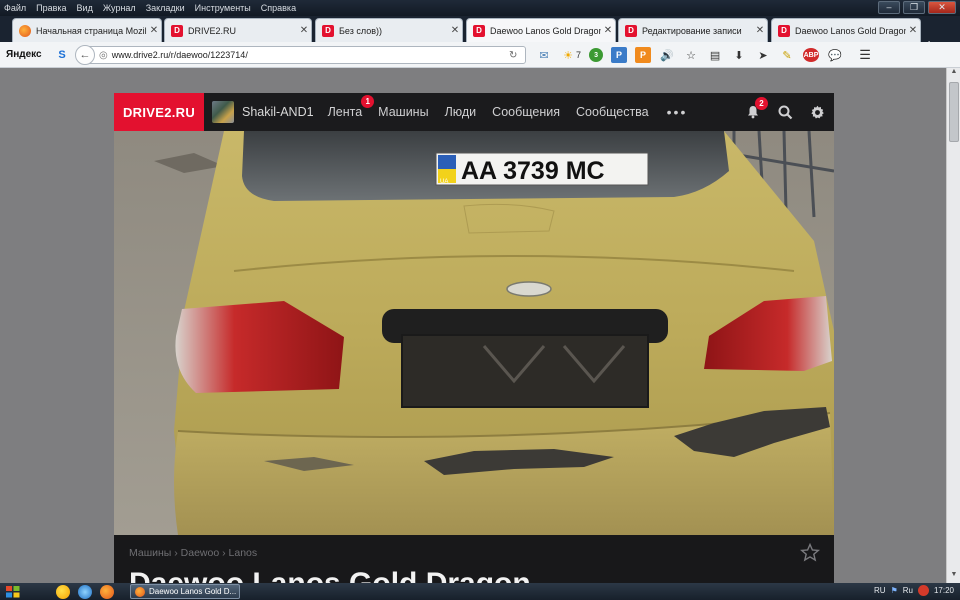  What do you see at coordinates (619, 55) in the screenshot?
I see `p-icon: P` at bounding box center [619, 55].